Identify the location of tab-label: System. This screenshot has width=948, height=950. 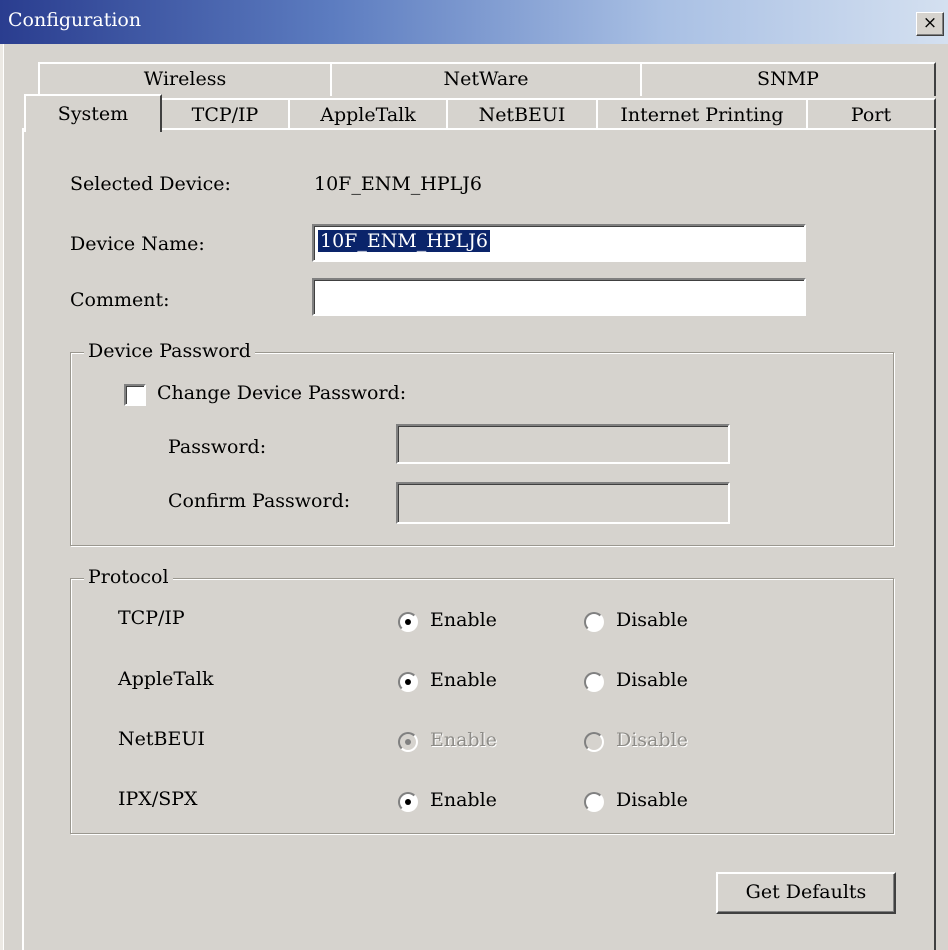
(93, 114).